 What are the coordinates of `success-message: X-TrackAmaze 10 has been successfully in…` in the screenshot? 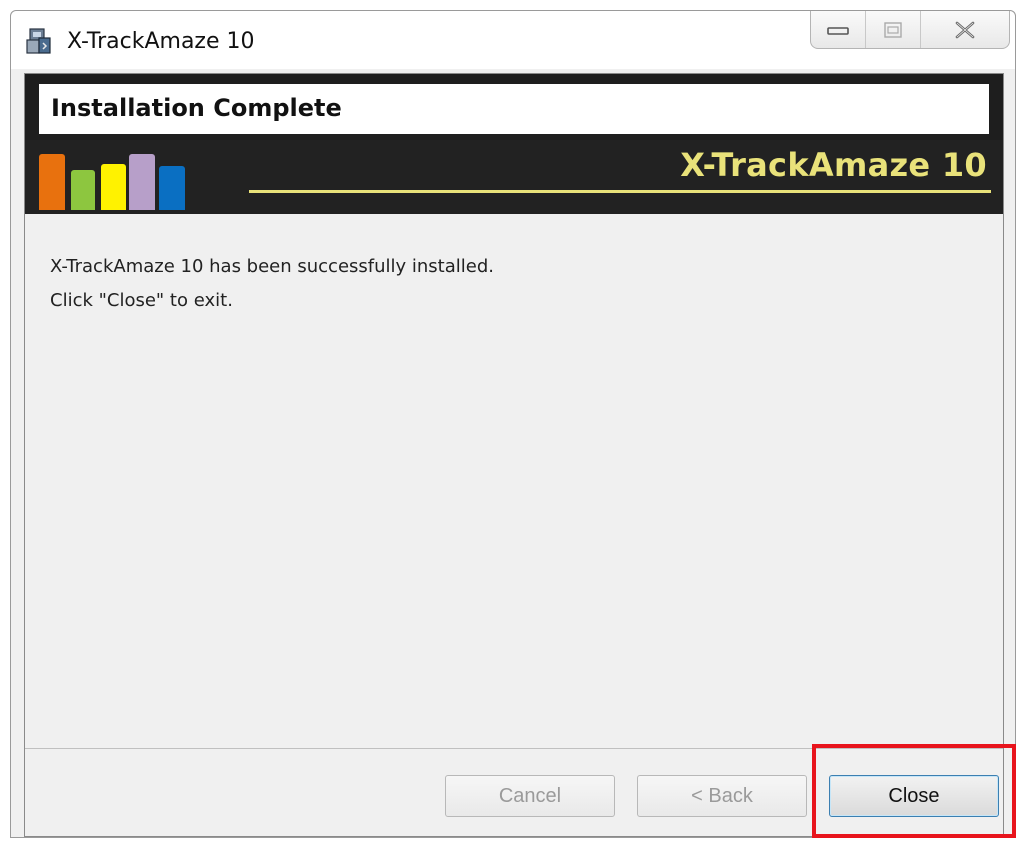 It's located at (272, 266).